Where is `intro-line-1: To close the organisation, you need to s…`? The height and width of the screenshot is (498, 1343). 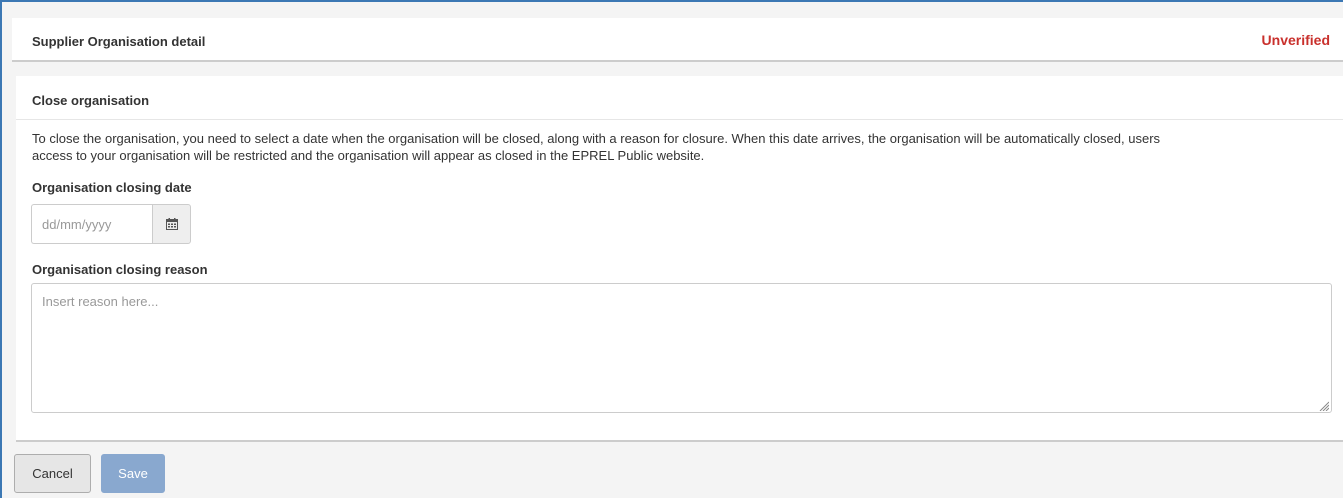
intro-line-1: To close the organisation, you need to s… is located at coordinates (596, 138).